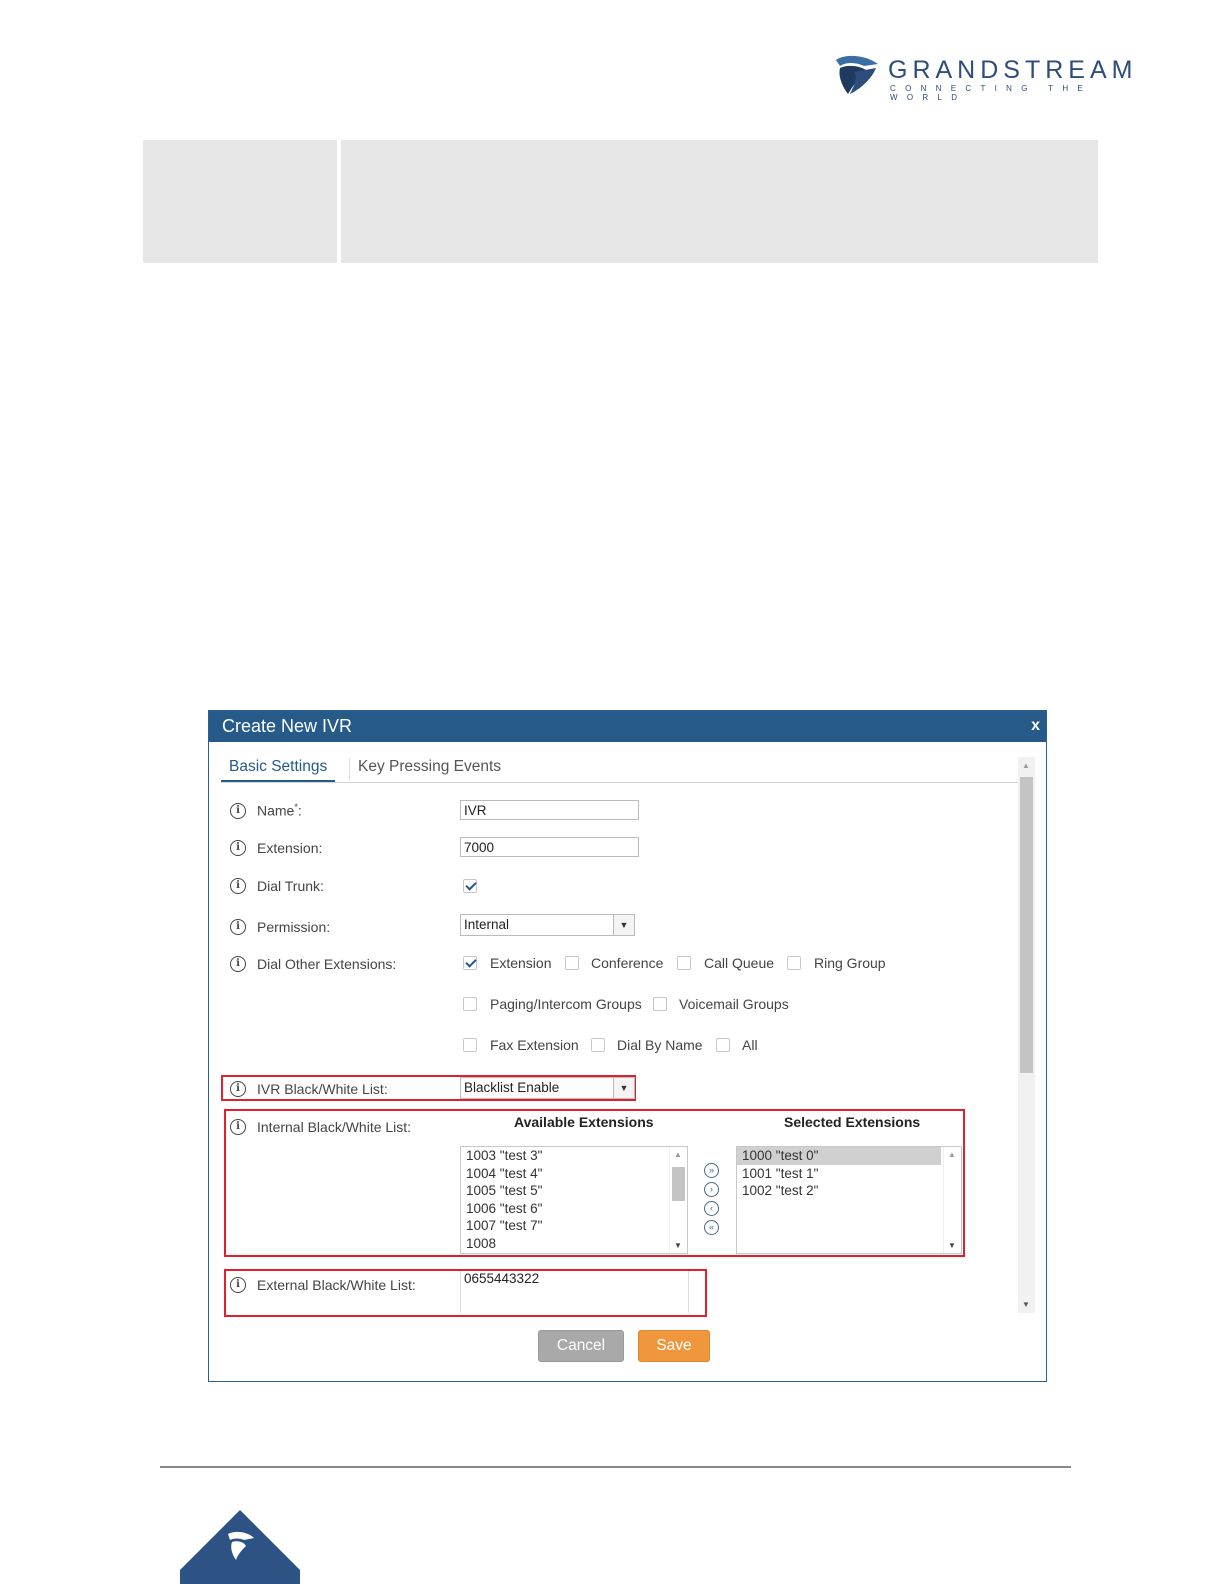 This screenshot has height=1584, width=1224. What do you see at coordinates (534, 1045) in the screenshot?
I see `fax-extension-option-label: Fax Extension` at bounding box center [534, 1045].